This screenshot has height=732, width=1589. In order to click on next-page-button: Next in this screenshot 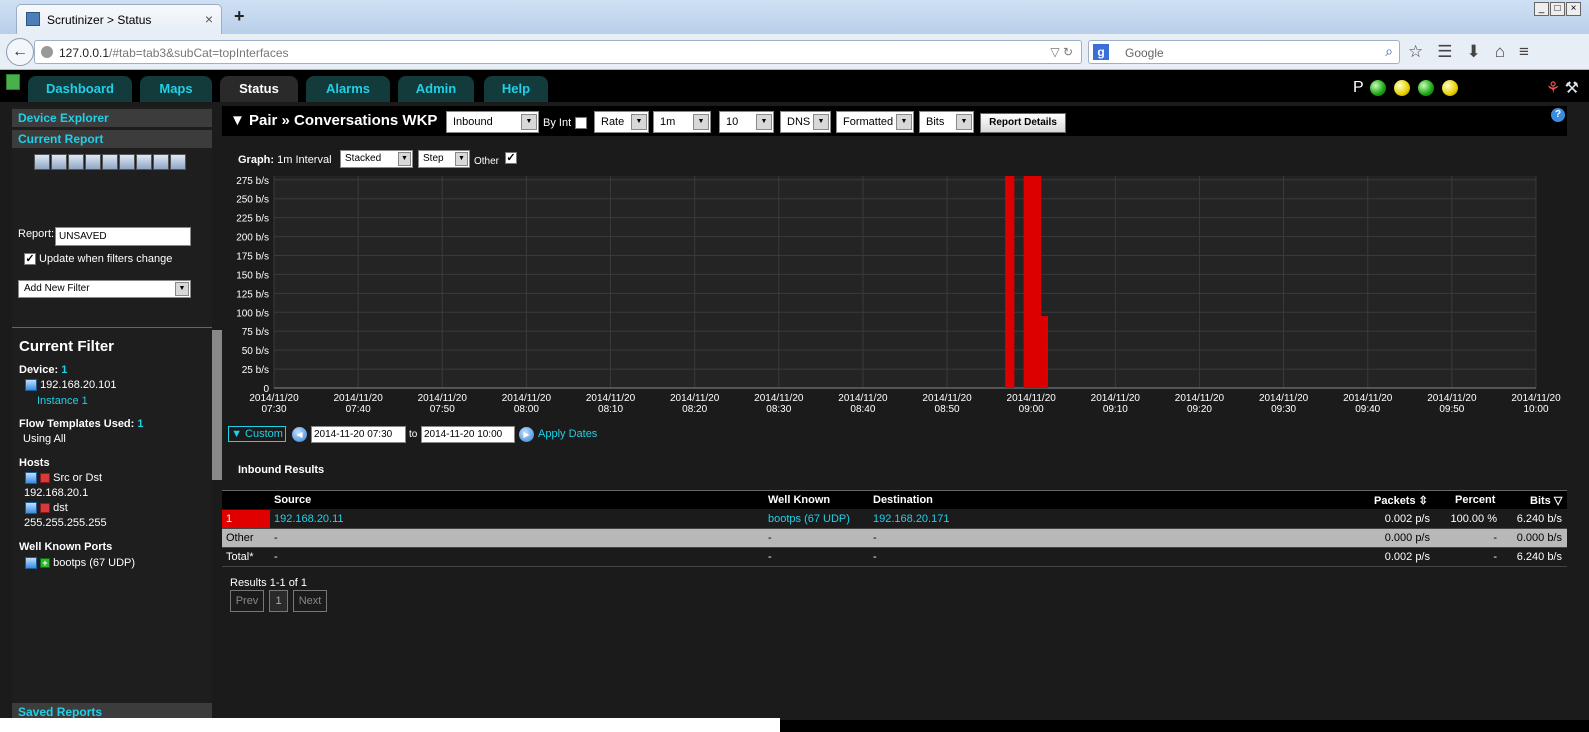, I will do `click(310, 601)`.